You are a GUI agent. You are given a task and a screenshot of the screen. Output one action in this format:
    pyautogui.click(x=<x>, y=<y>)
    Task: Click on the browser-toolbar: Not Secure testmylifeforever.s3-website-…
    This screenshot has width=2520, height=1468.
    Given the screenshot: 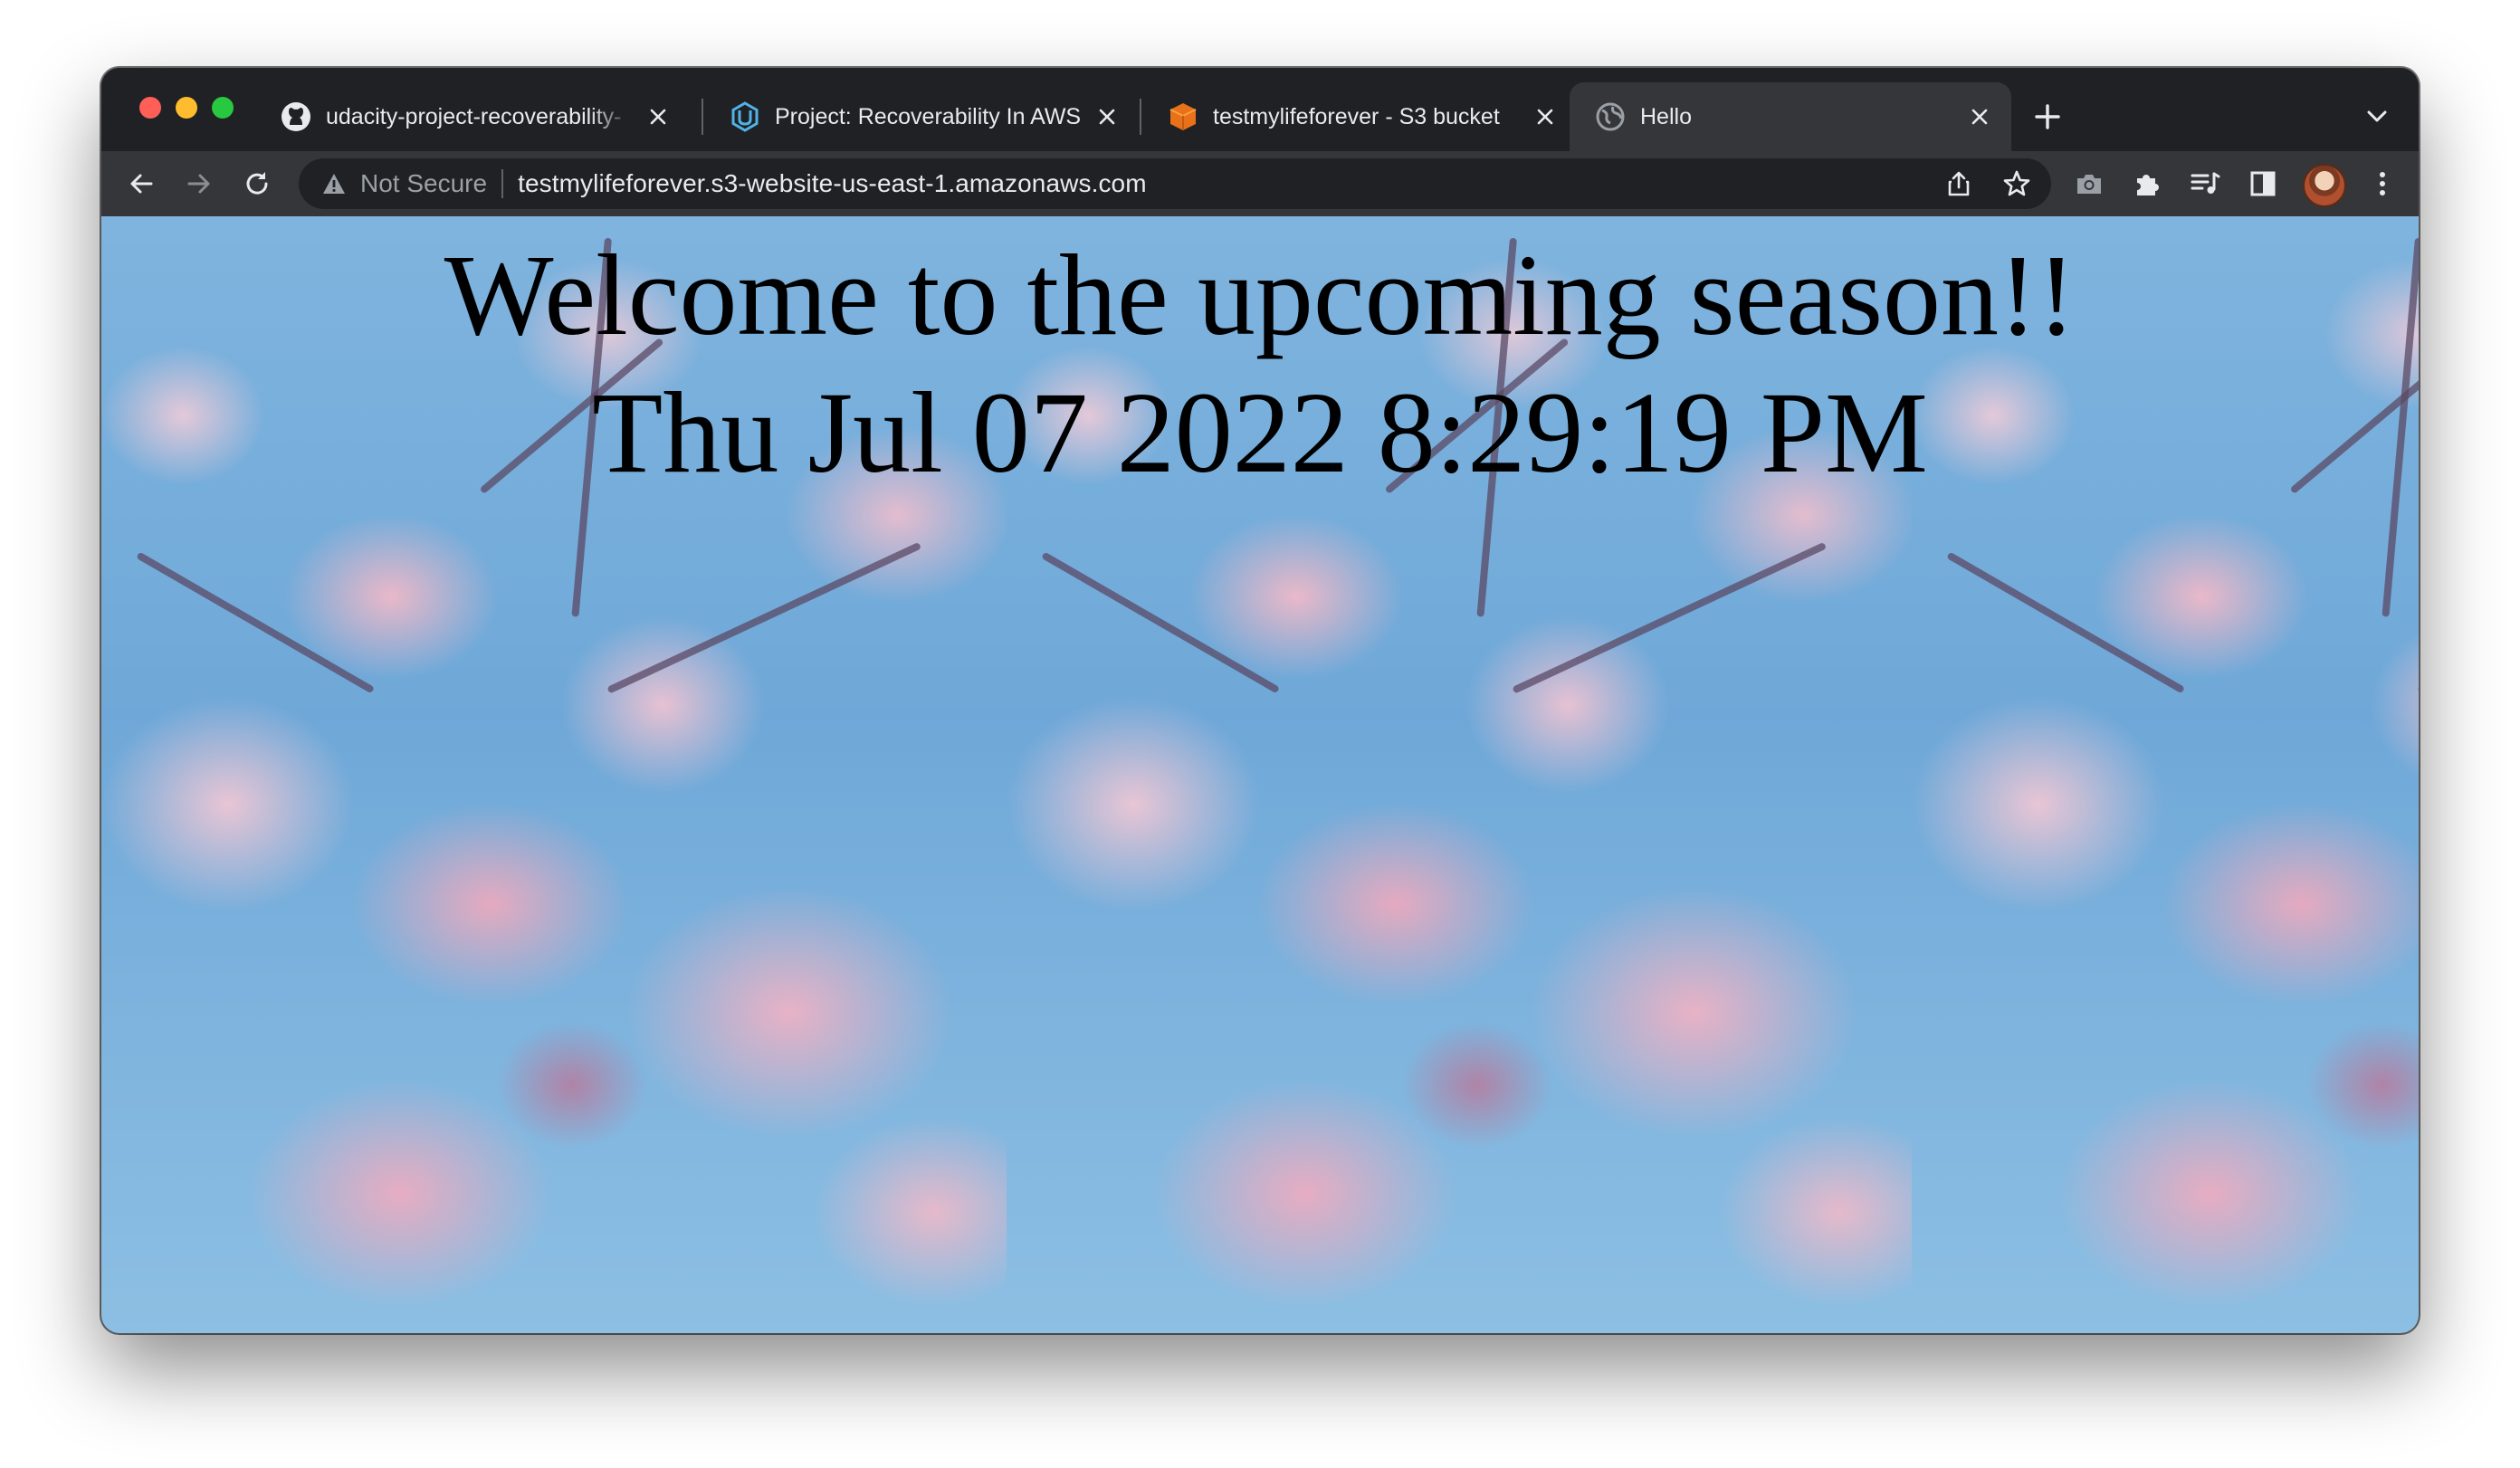 What is the action you would take?
    pyautogui.click(x=1260, y=183)
    